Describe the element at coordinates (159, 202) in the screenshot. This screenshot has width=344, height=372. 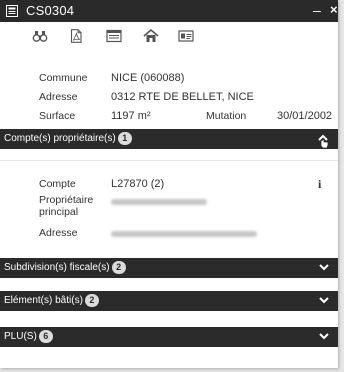
I see `redacted-owner-name` at that location.